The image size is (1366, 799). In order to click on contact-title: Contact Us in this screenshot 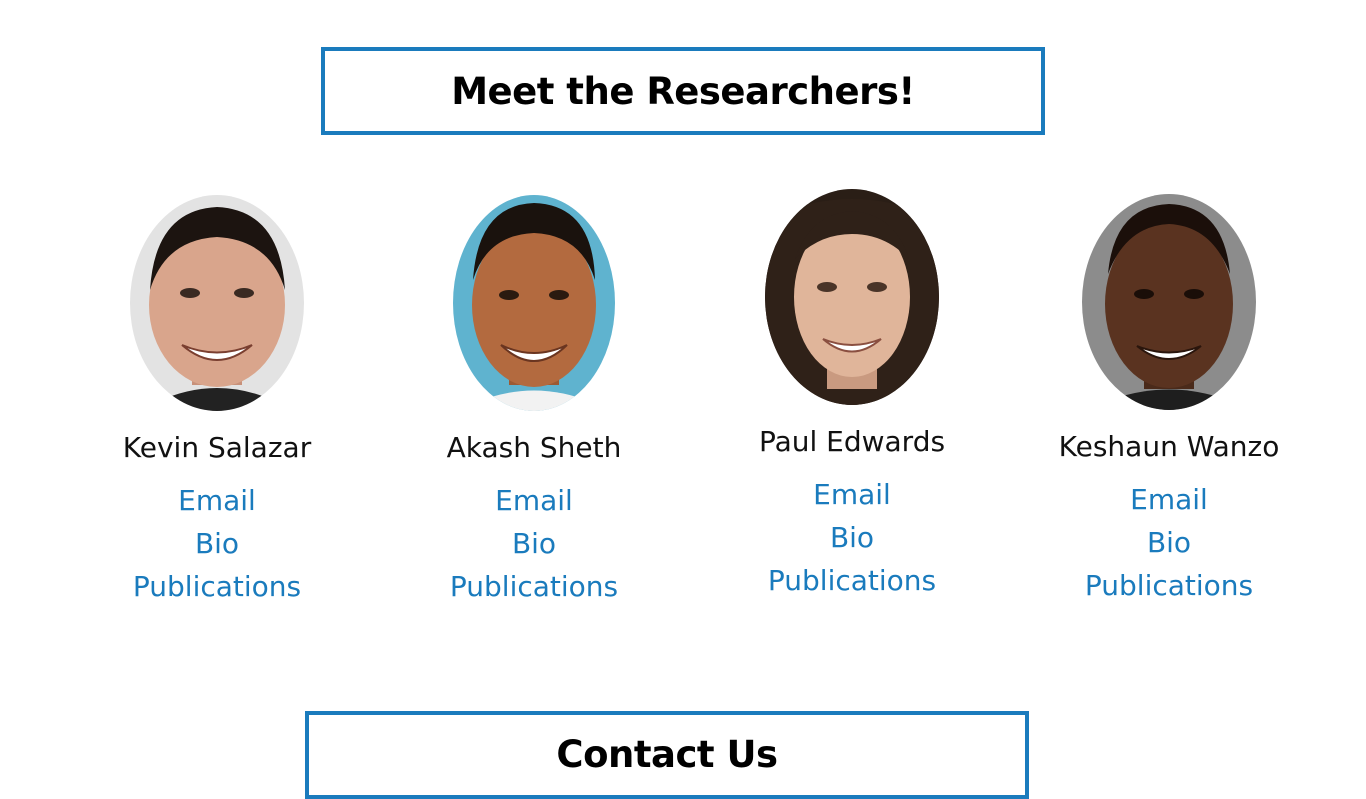, I will do `click(667, 754)`.